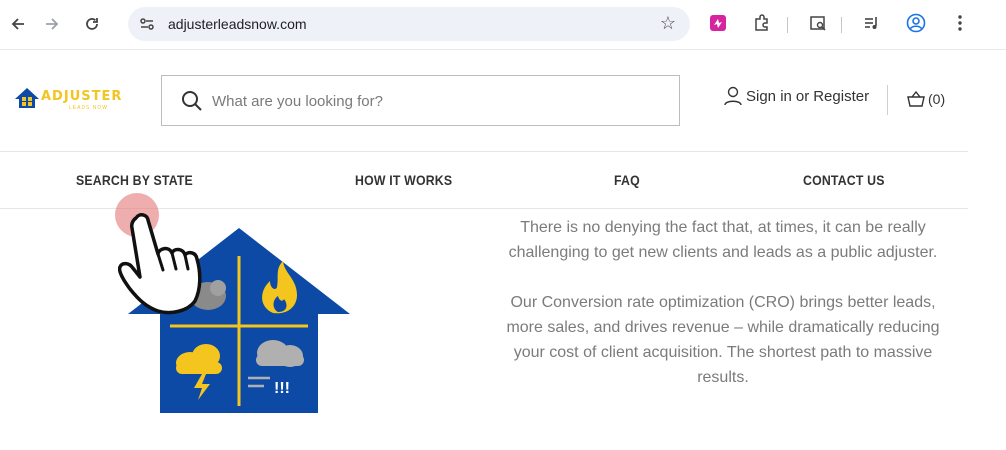 The image size is (1006, 450). I want to click on browser-menu-icon, so click(960, 23).